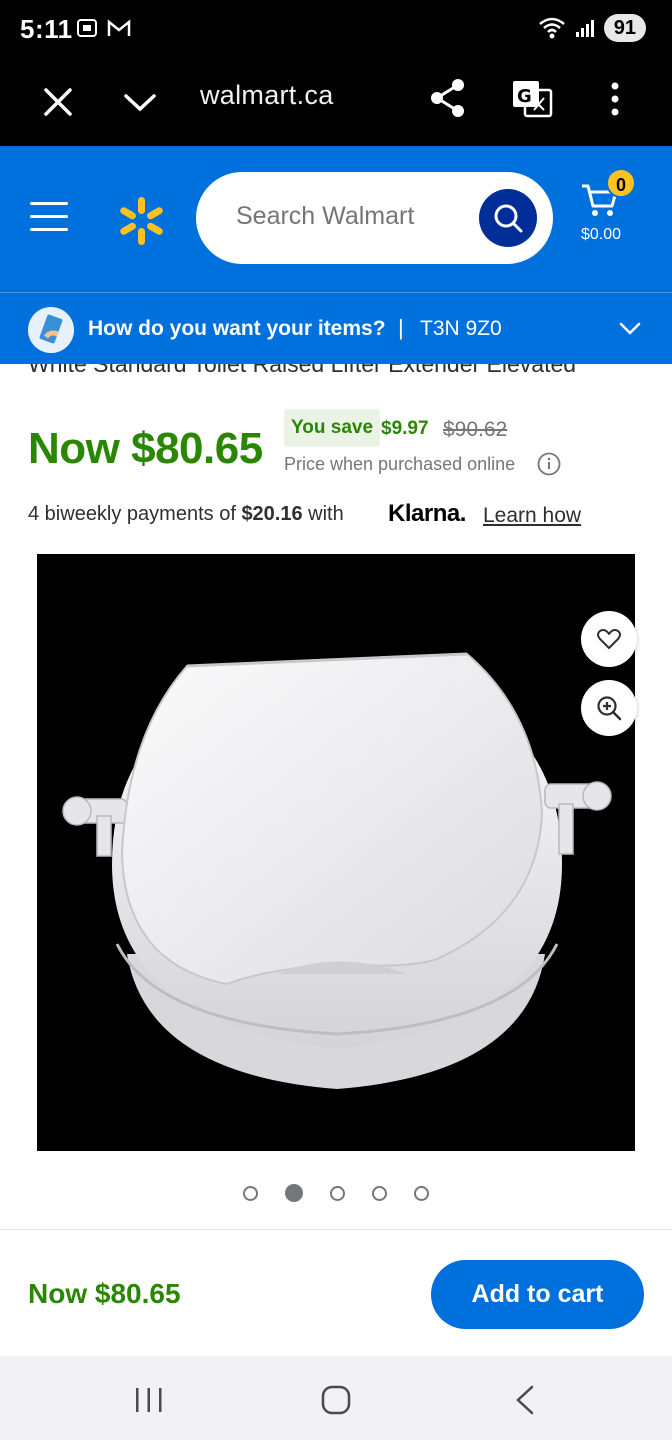 The image size is (672, 1440). What do you see at coordinates (624, 28) in the screenshot?
I see `battery-indicator: 91` at bounding box center [624, 28].